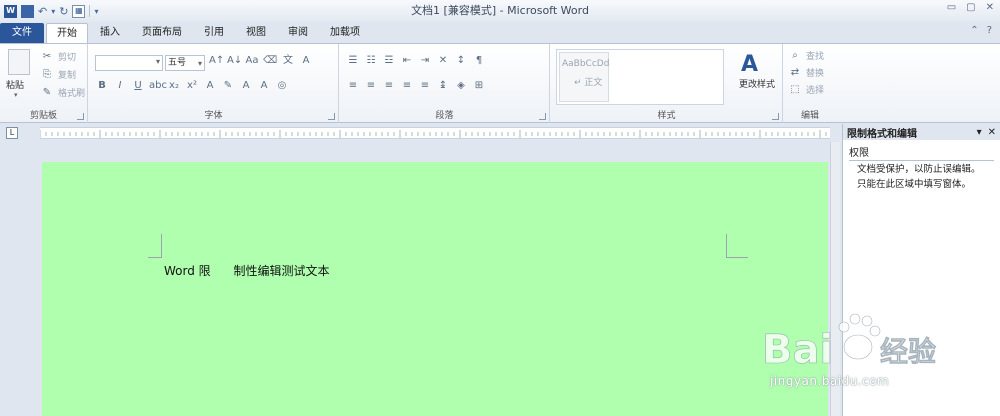  What do you see at coordinates (90, 11) in the screenshot?
I see `qat-separator` at bounding box center [90, 11].